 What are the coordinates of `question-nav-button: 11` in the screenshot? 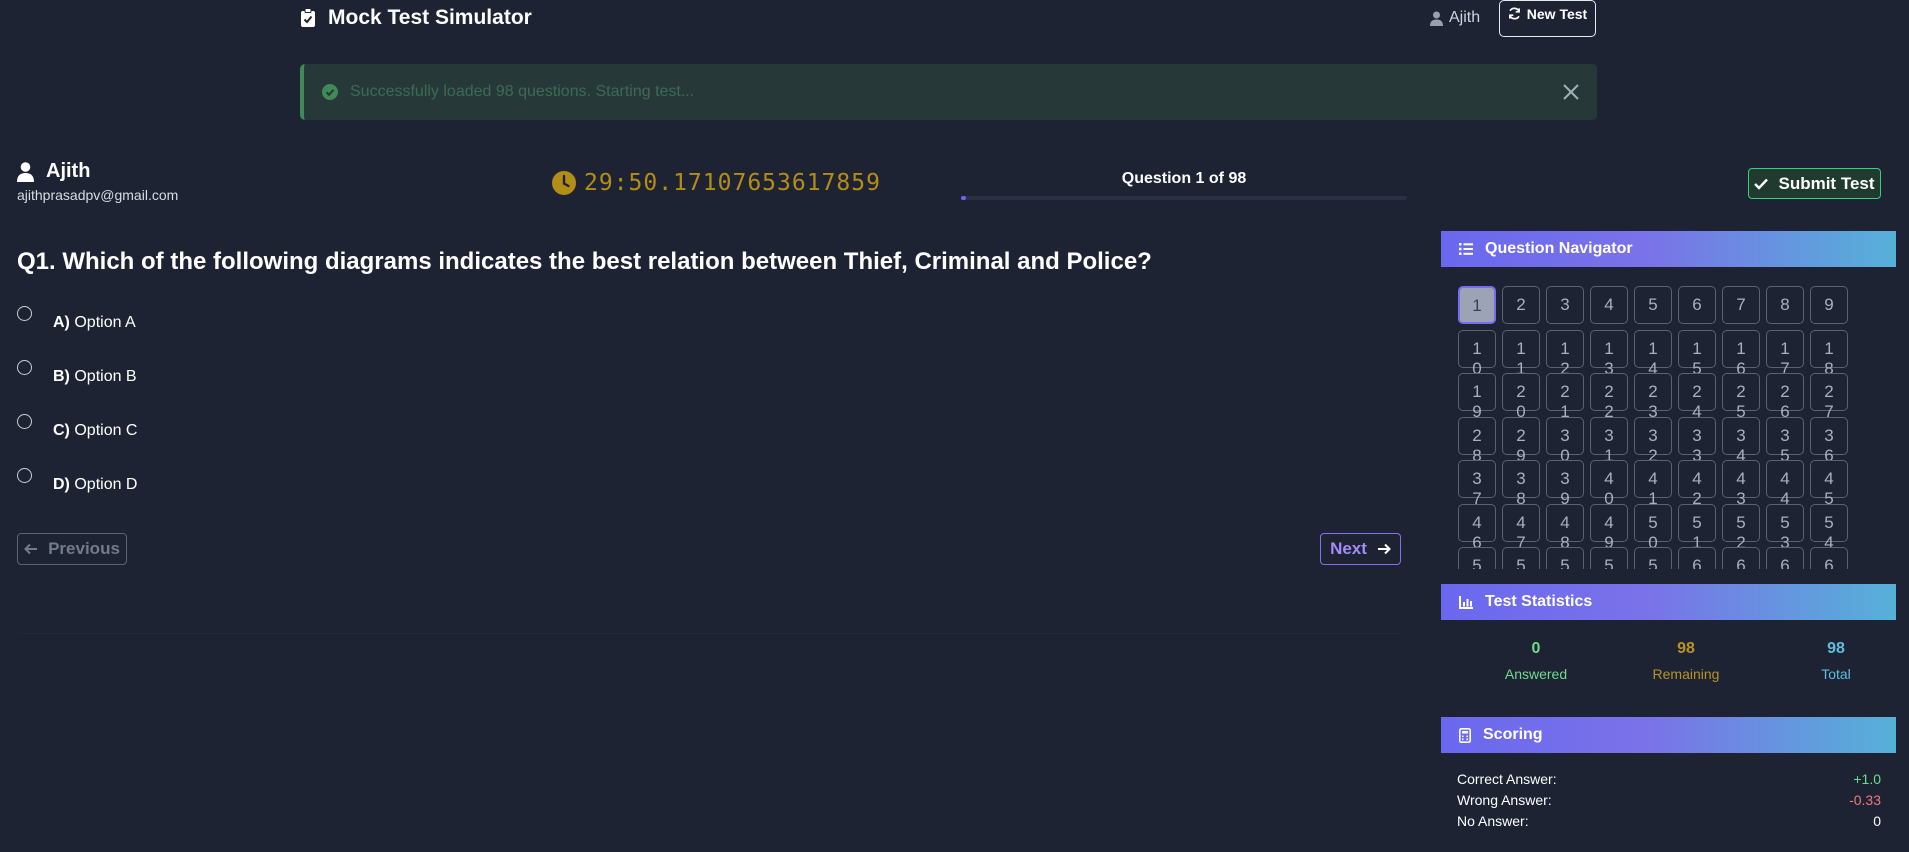 It's located at (1521, 353).